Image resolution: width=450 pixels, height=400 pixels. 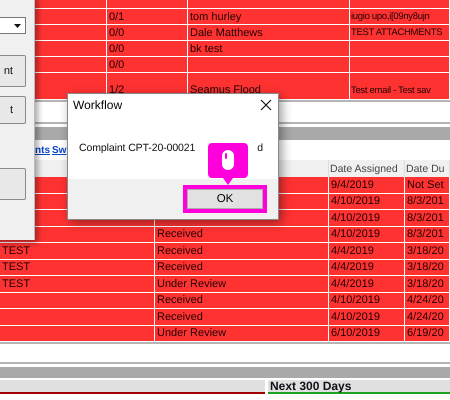 I want to click on ok-button: OK, so click(x=225, y=199).